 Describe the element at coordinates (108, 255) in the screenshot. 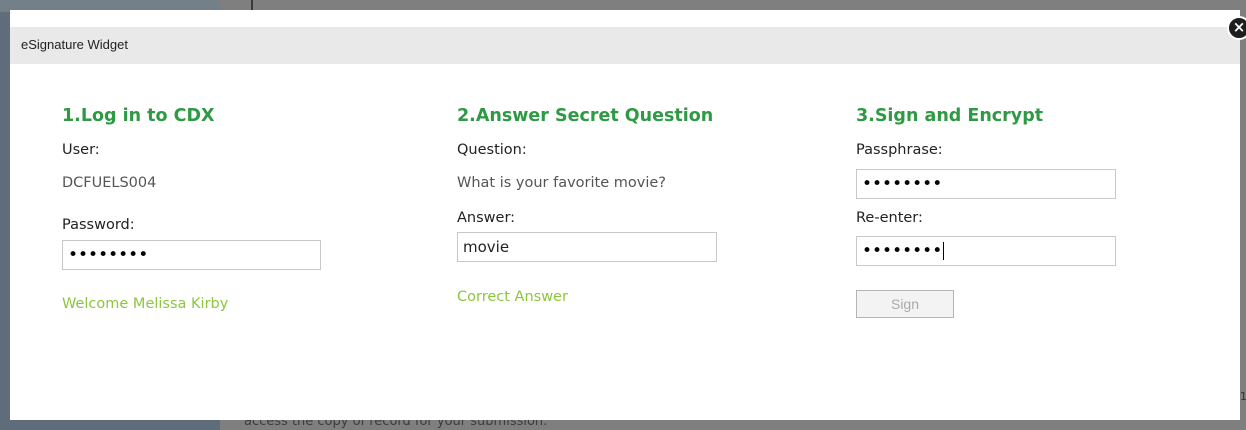

I see `password-value: ••••••••` at that location.